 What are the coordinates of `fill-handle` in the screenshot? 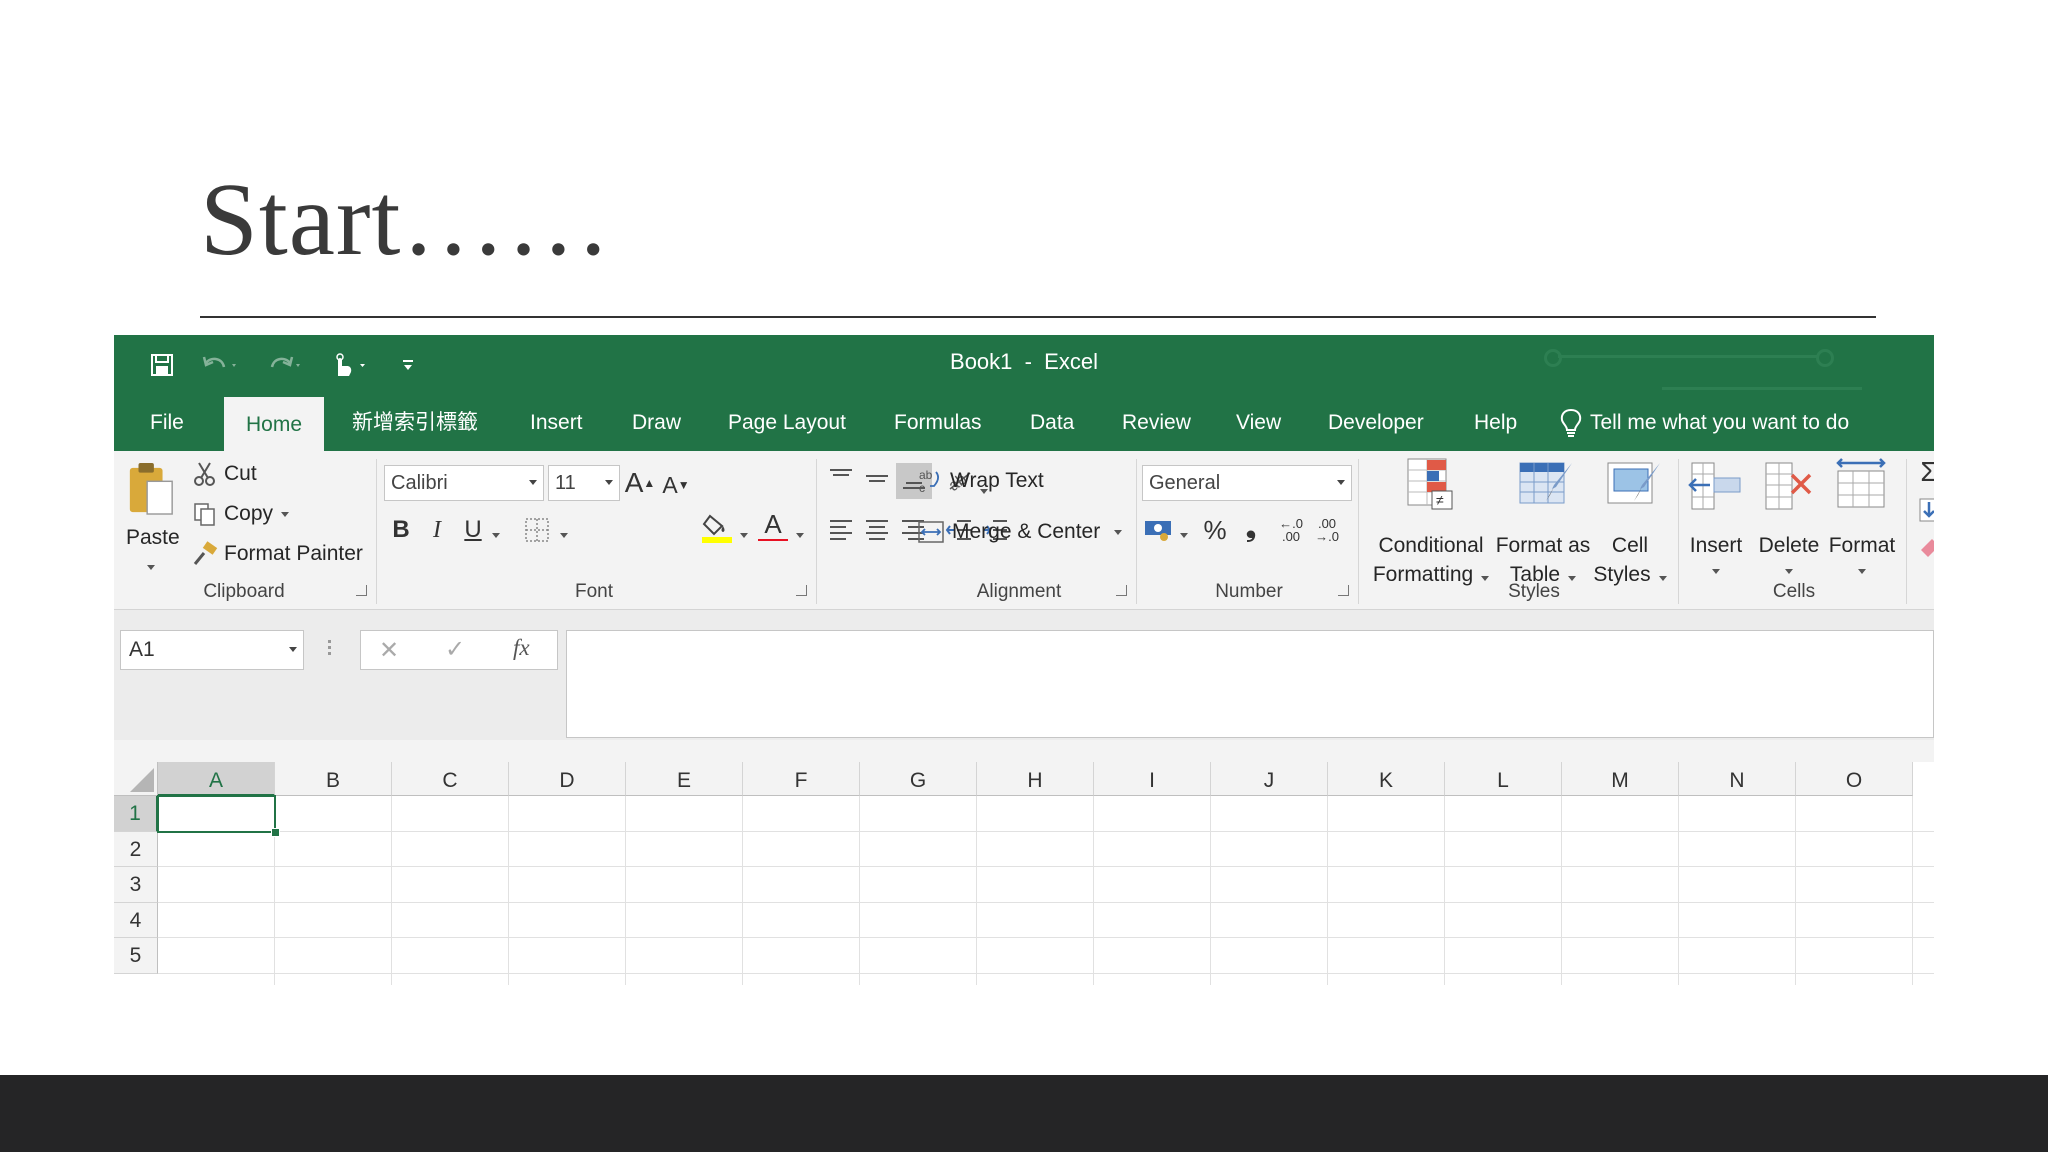 It's located at (275, 832).